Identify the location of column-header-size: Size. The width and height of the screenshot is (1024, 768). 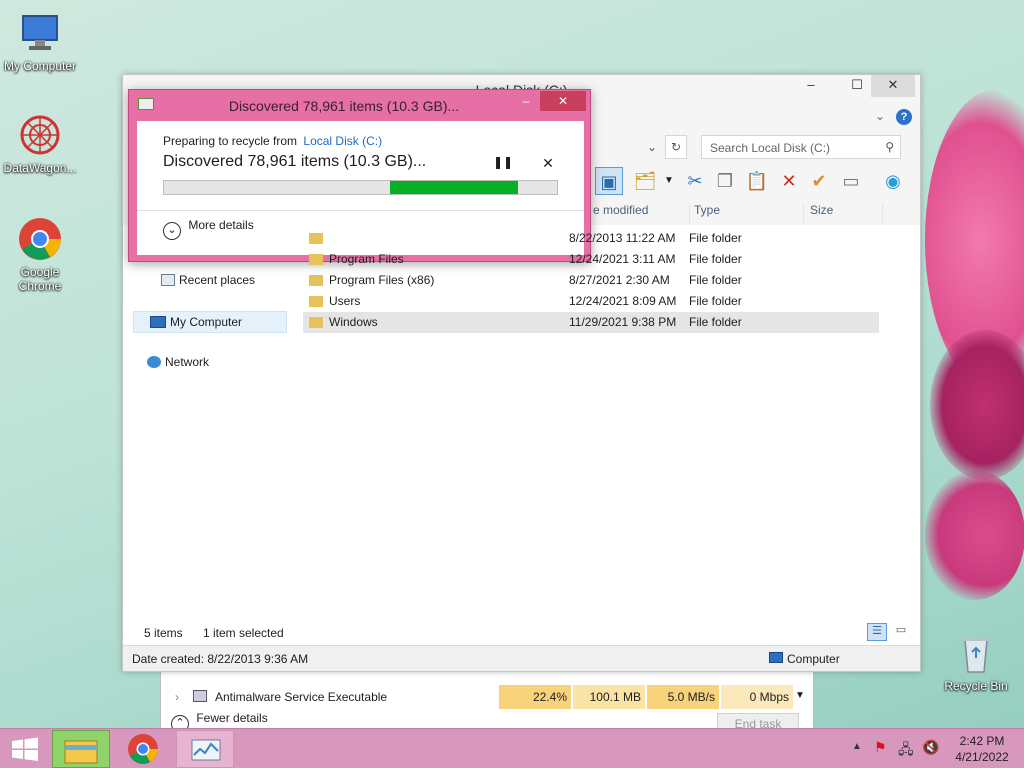
(843, 214).